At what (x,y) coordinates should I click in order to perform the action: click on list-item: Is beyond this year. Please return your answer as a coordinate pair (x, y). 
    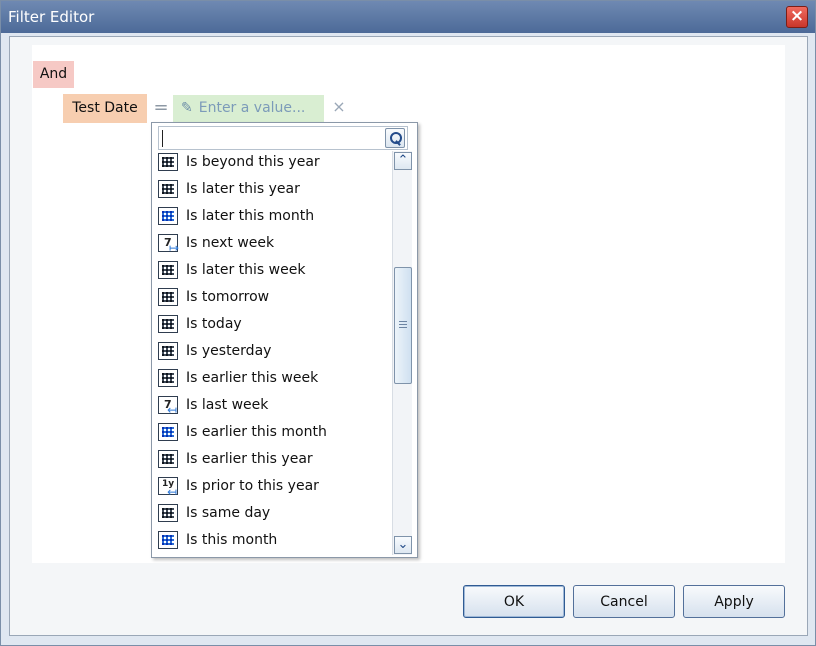
    Looking at the image, I should click on (272, 163).